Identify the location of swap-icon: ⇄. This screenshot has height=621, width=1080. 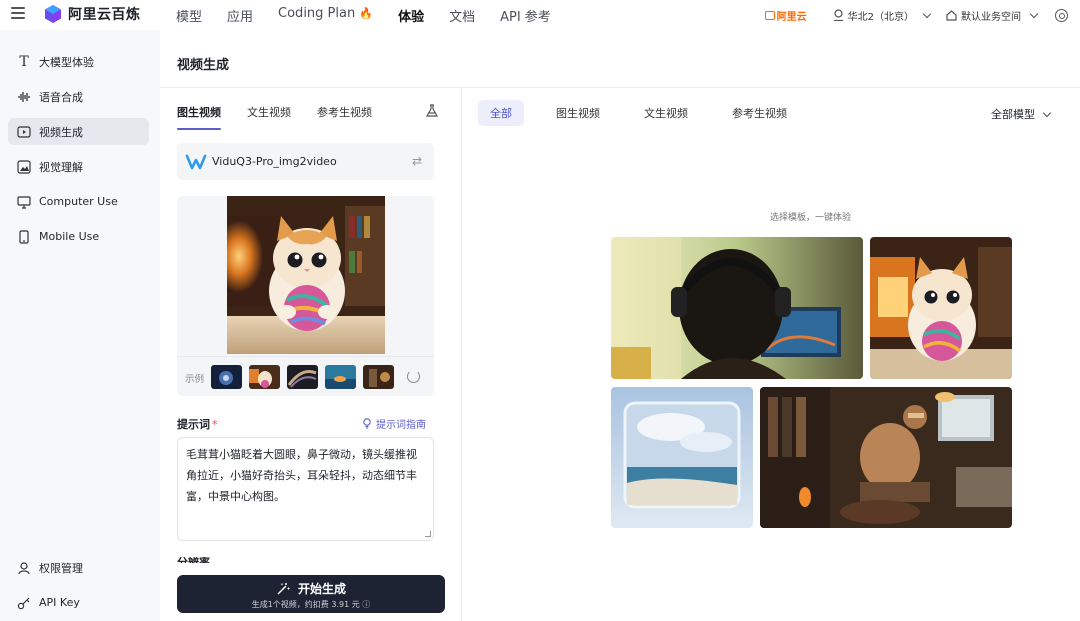
(417, 161).